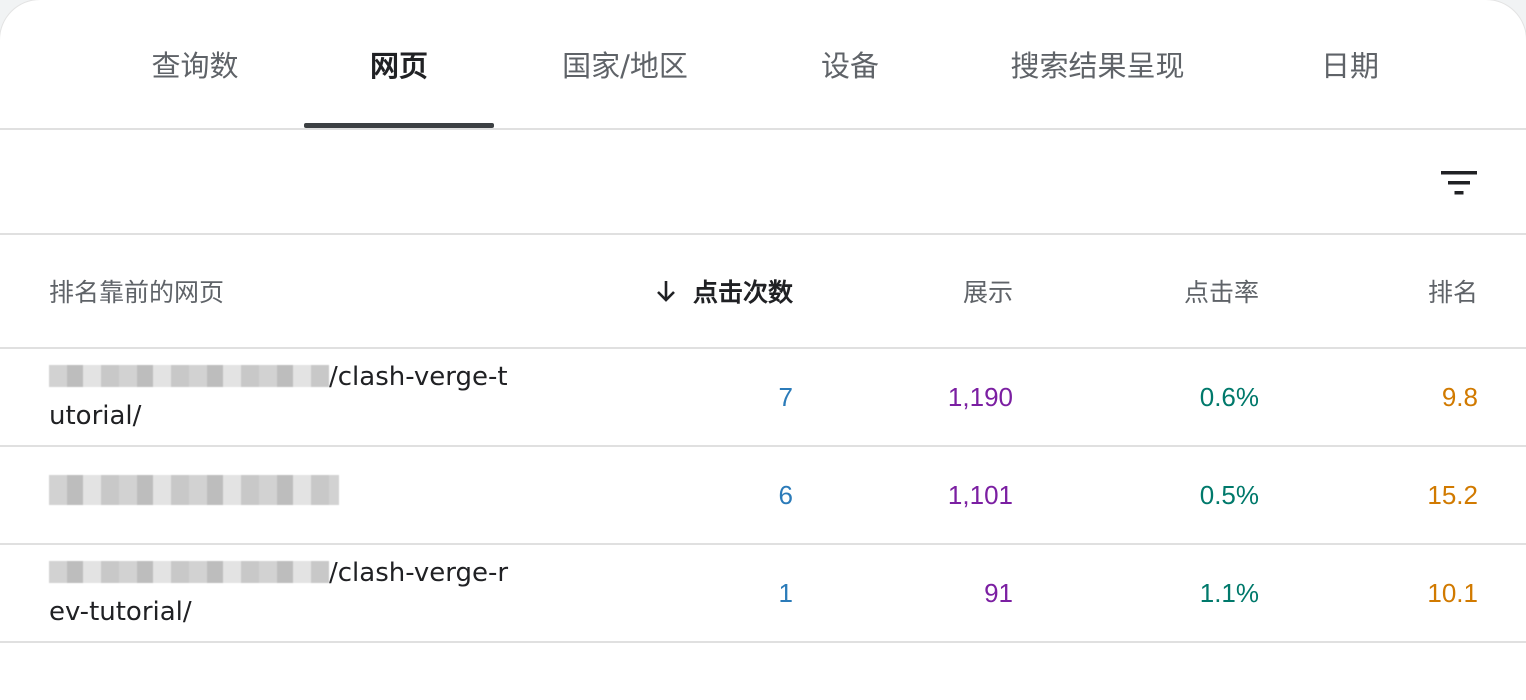 Image resolution: width=1526 pixels, height=700 pixels. What do you see at coordinates (1229, 396) in the screenshot?
I see `ctr-value: 0.6%` at bounding box center [1229, 396].